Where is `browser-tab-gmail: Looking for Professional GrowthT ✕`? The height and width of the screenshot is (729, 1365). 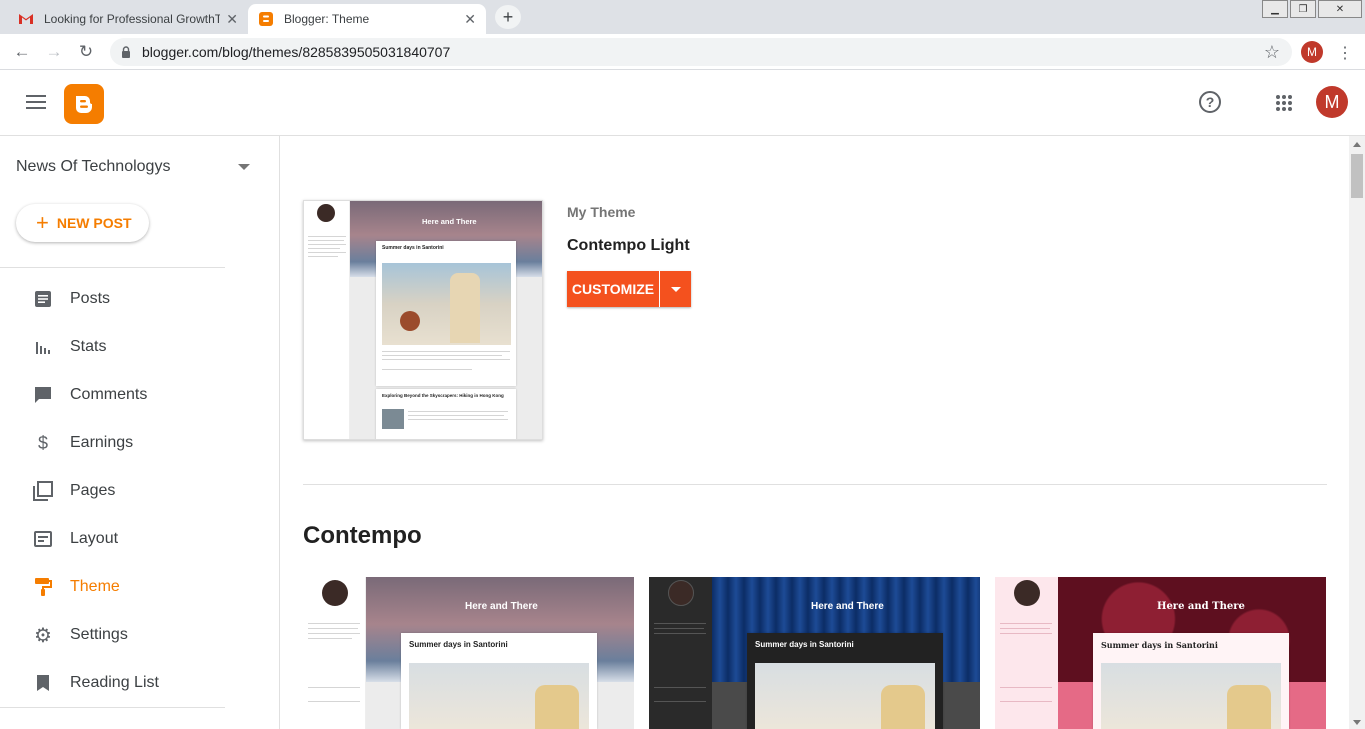 browser-tab-gmail: Looking for Professional GrowthT ✕ is located at coordinates (128, 19).